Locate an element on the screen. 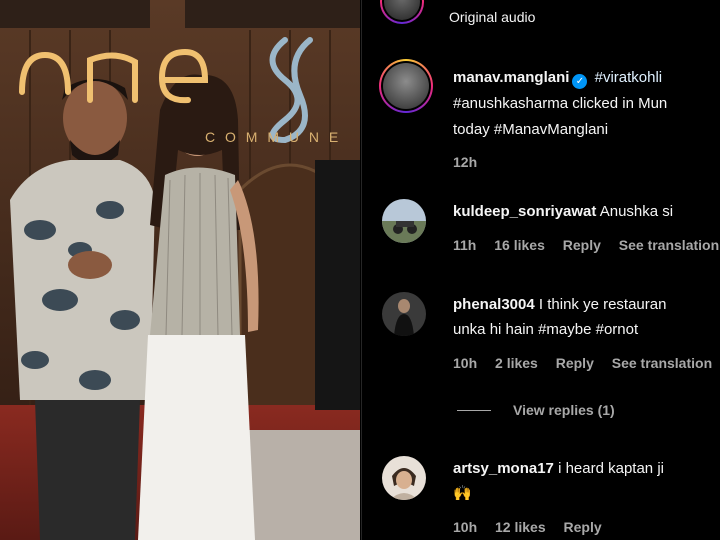 The height and width of the screenshot is (540, 720). caption-line-3: today #ManavManglani is located at coordinates (531, 129).